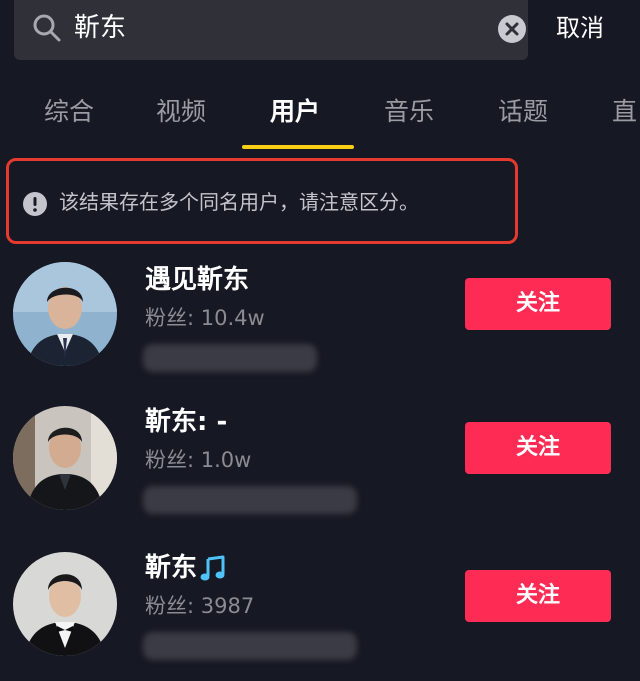 The height and width of the screenshot is (681, 640). I want to click on search-header: 靳东 取消, so click(320, 32).